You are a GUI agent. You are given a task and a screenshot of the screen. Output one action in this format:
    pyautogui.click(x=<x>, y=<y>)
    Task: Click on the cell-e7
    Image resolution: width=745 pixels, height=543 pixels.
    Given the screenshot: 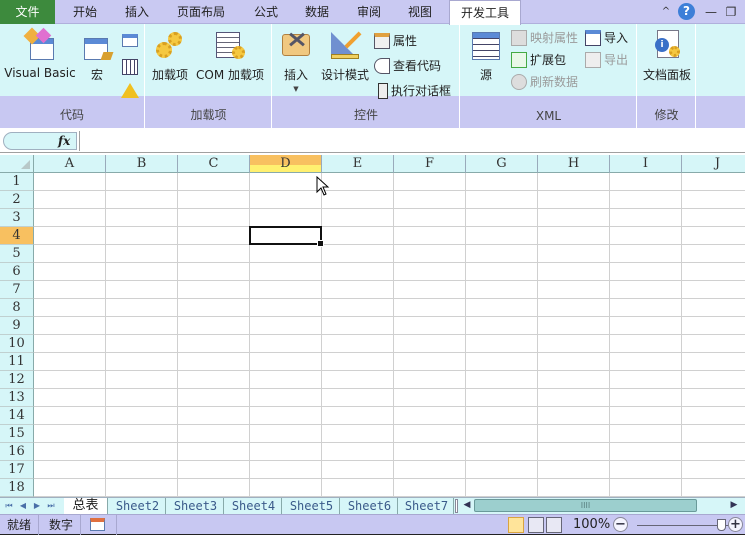 What is the action you would take?
    pyautogui.click(x=358, y=290)
    